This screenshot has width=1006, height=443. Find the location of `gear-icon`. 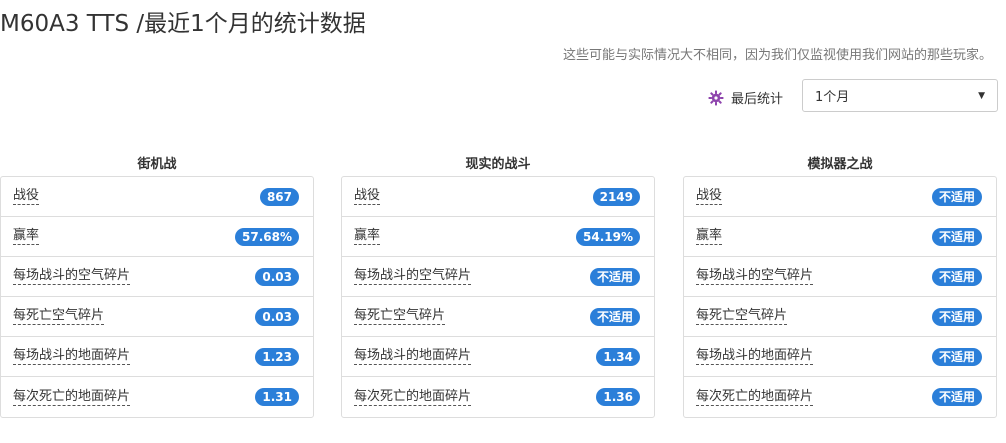

gear-icon is located at coordinates (716, 97).